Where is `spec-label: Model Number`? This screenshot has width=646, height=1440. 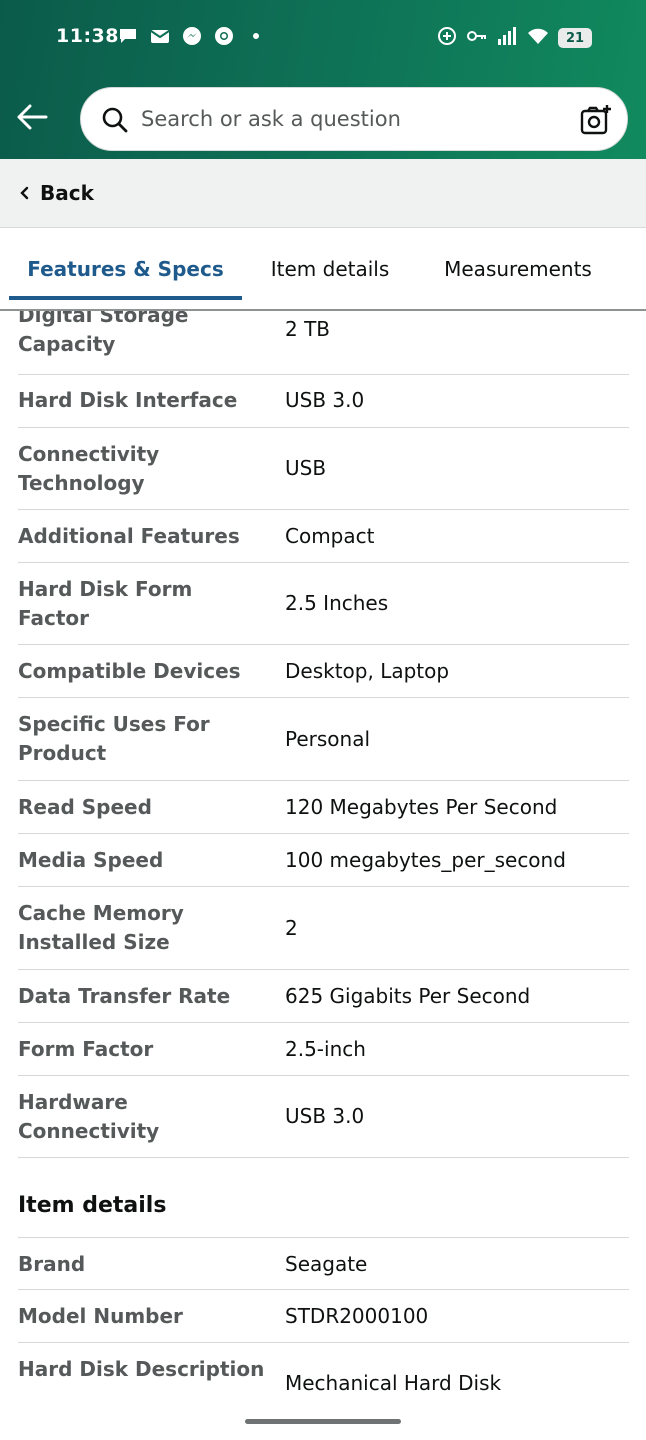
spec-label: Model Number is located at coordinates (100, 1316).